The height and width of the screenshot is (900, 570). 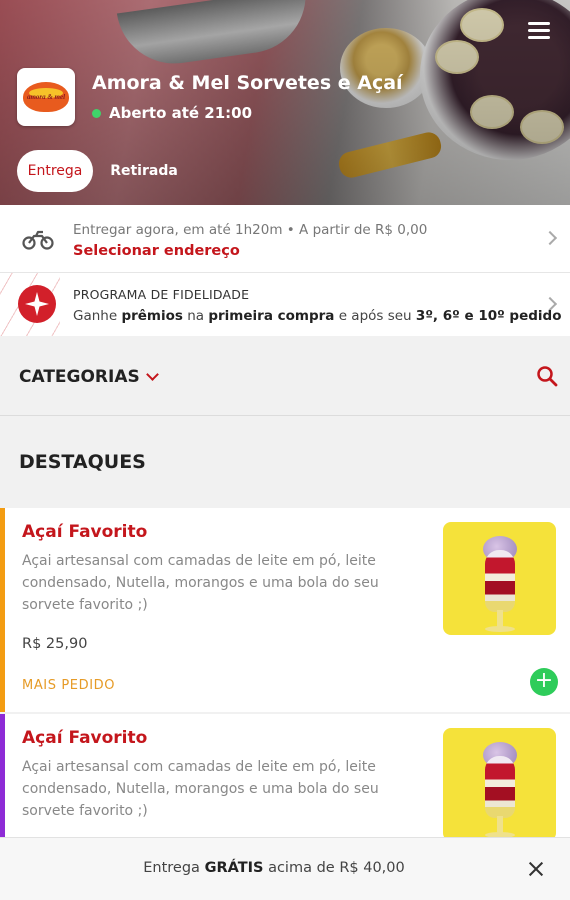 What do you see at coordinates (79, 377) in the screenshot?
I see `categories-label: CATEGORIAS` at bounding box center [79, 377].